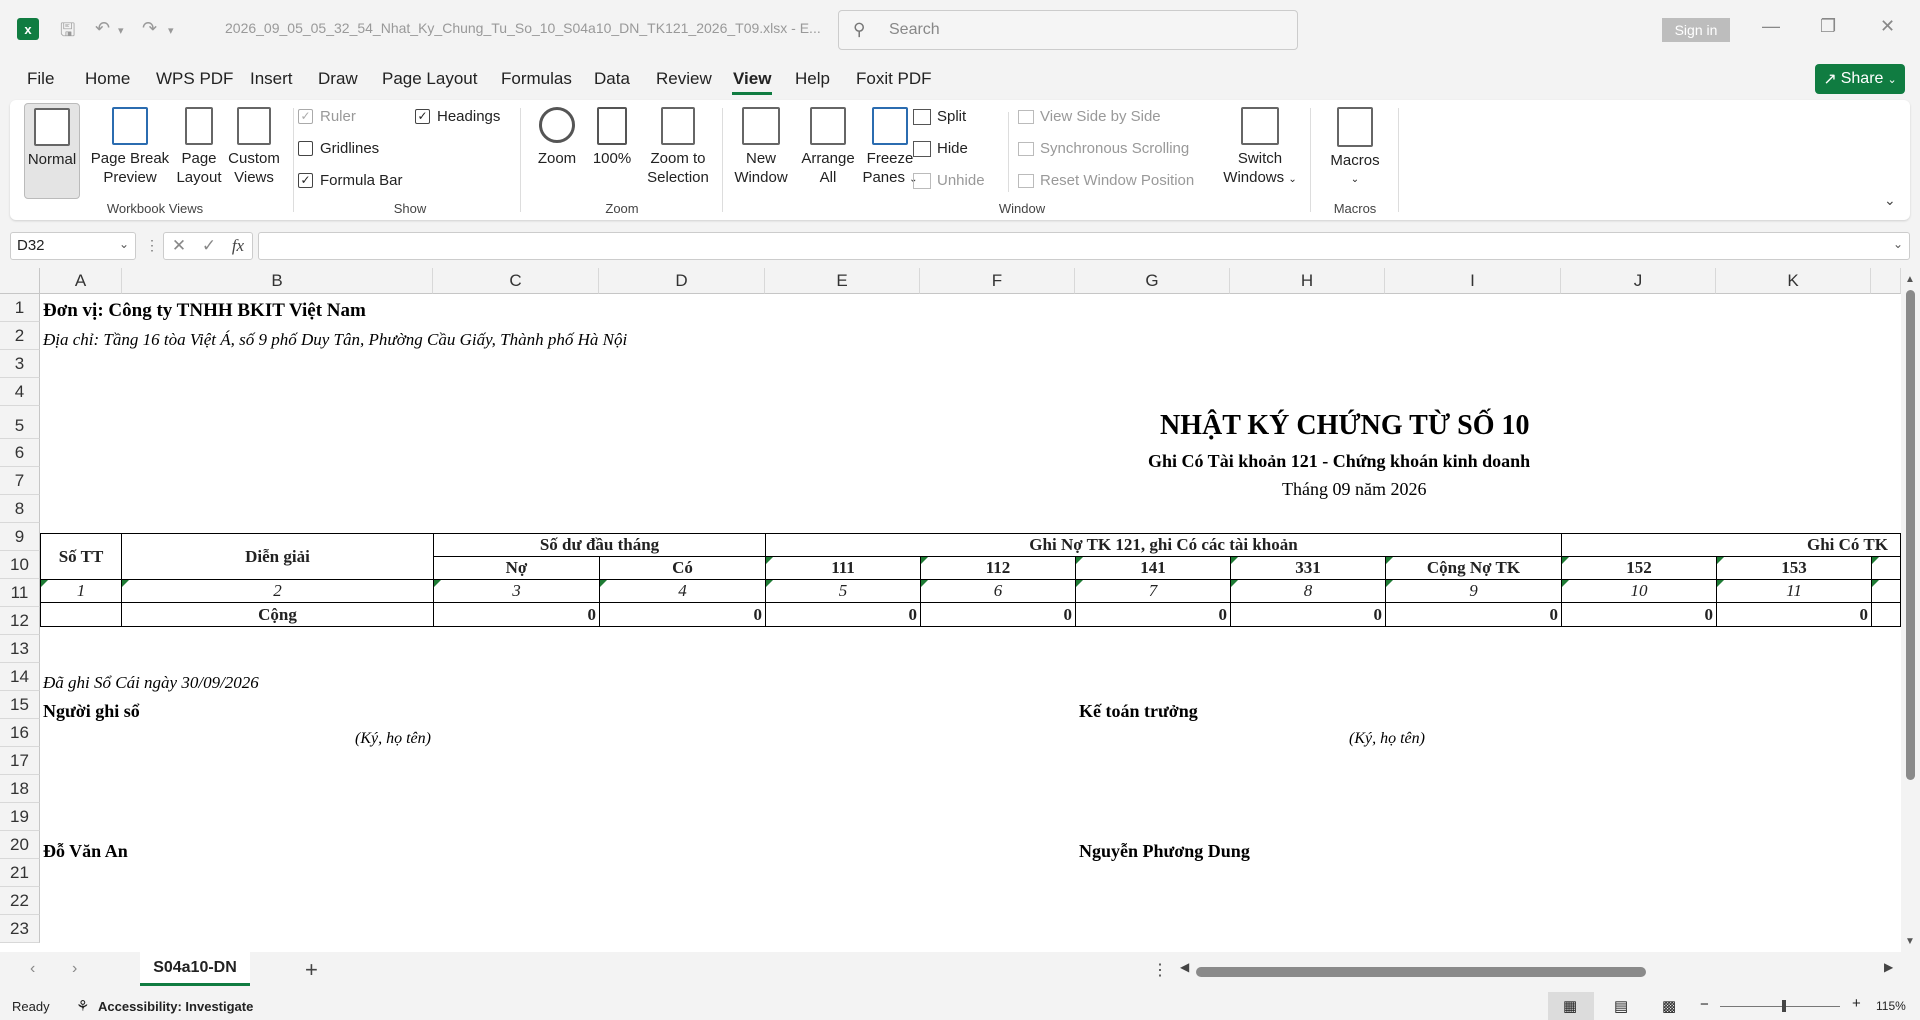 This screenshot has width=1920, height=1020. What do you see at coordinates (894, 79) in the screenshot?
I see `menu-foxit-pdf: Foxit PDF` at bounding box center [894, 79].